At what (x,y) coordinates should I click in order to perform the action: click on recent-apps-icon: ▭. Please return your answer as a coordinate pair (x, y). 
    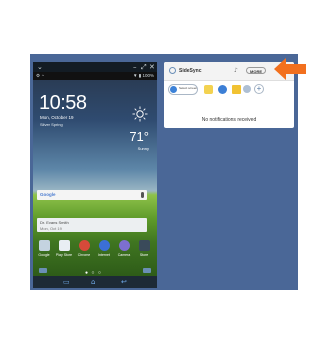
    Looking at the image, I should click on (66, 282).